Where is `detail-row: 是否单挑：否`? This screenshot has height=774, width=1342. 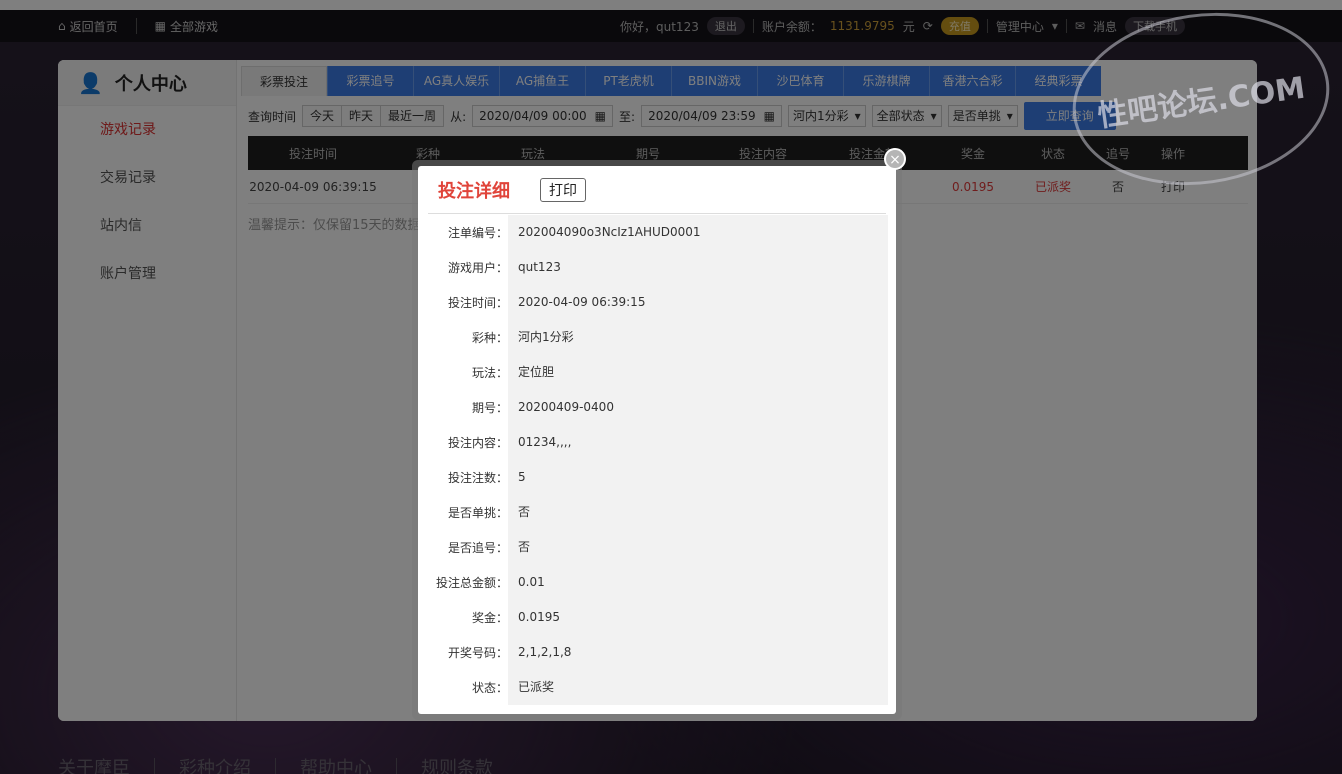
detail-row: 是否单挑：否 is located at coordinates (658, 512).